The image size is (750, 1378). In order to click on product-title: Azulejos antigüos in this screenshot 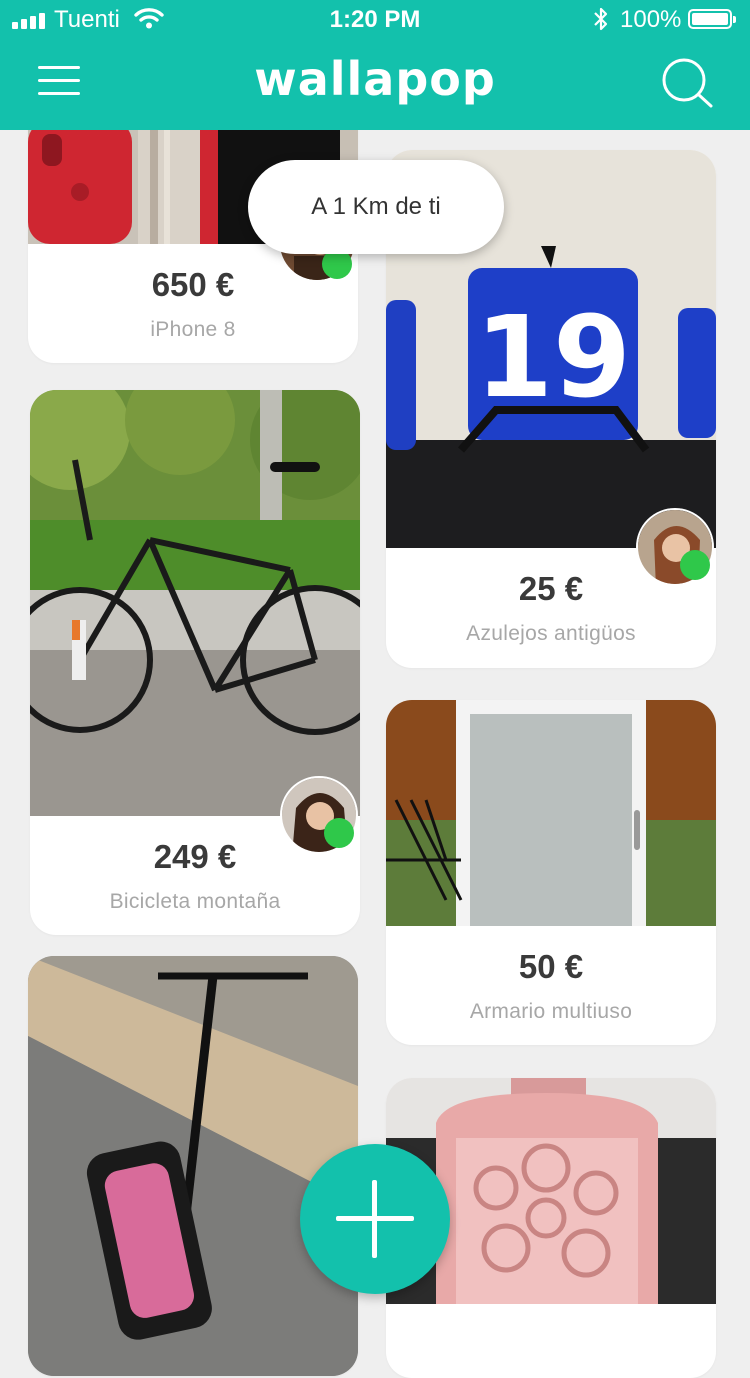, I will do `click(551, 633)`.